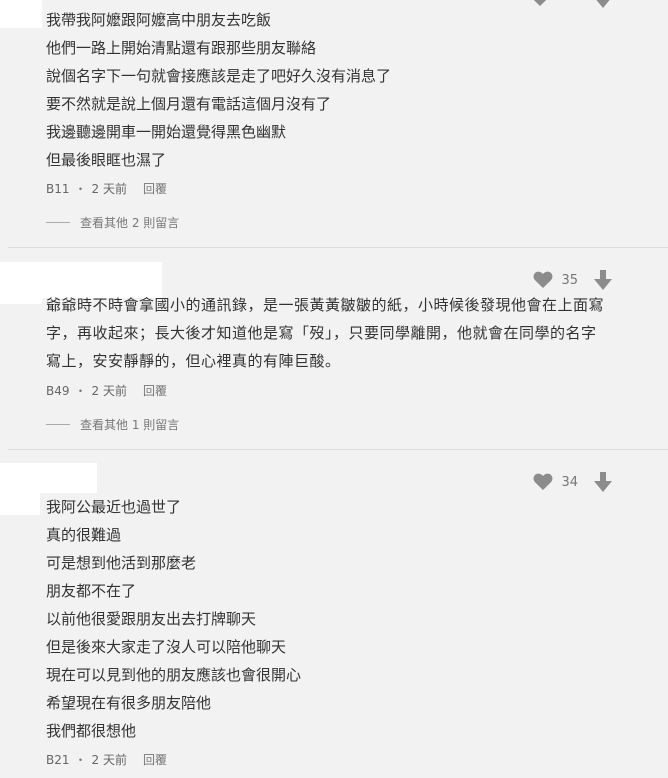  I want to click on floor-number: B11, so click(58, 188).